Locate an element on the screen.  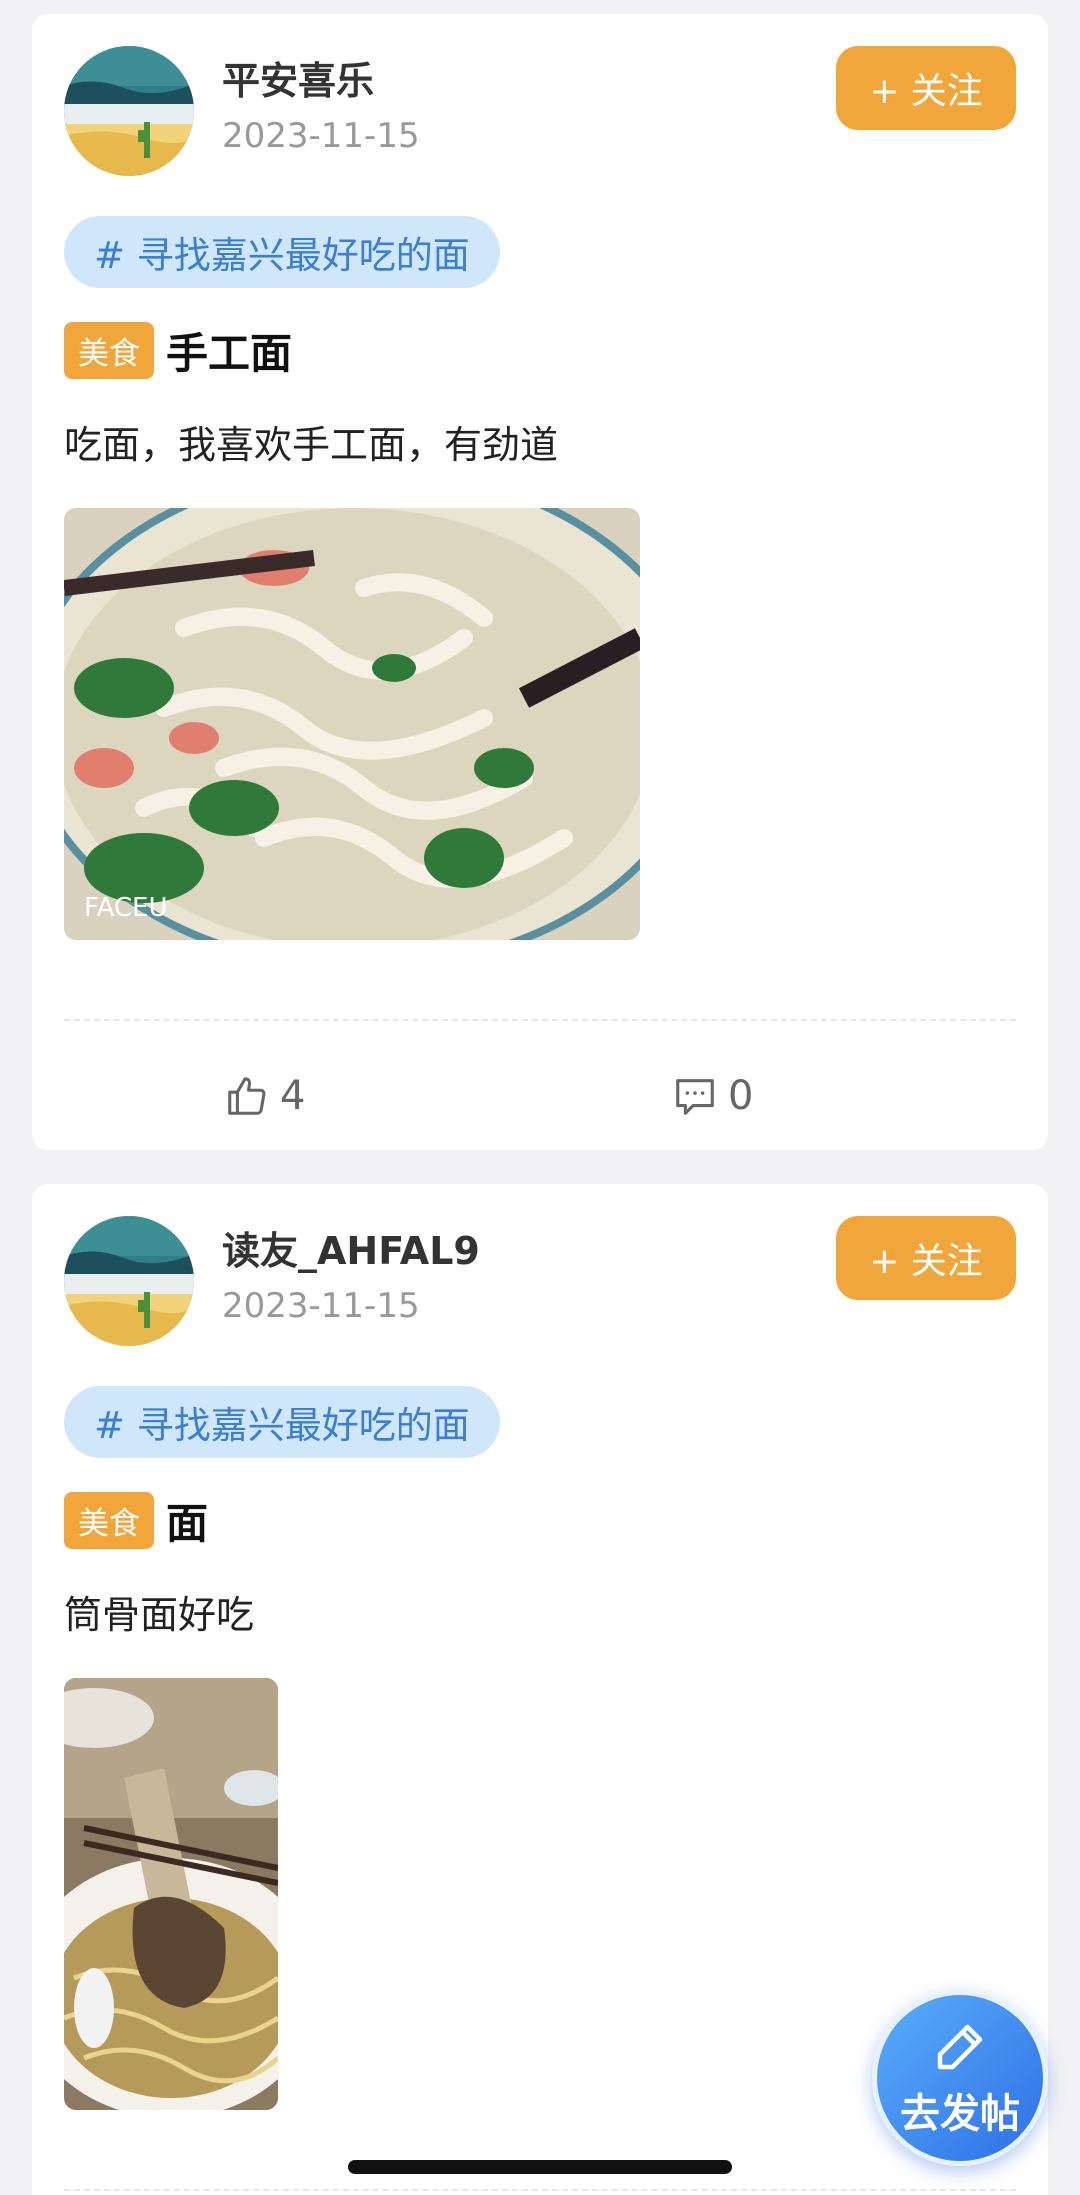
post-body: 吃面，我喜欢手工面，有劲道 is located at coordinates (311, 445).